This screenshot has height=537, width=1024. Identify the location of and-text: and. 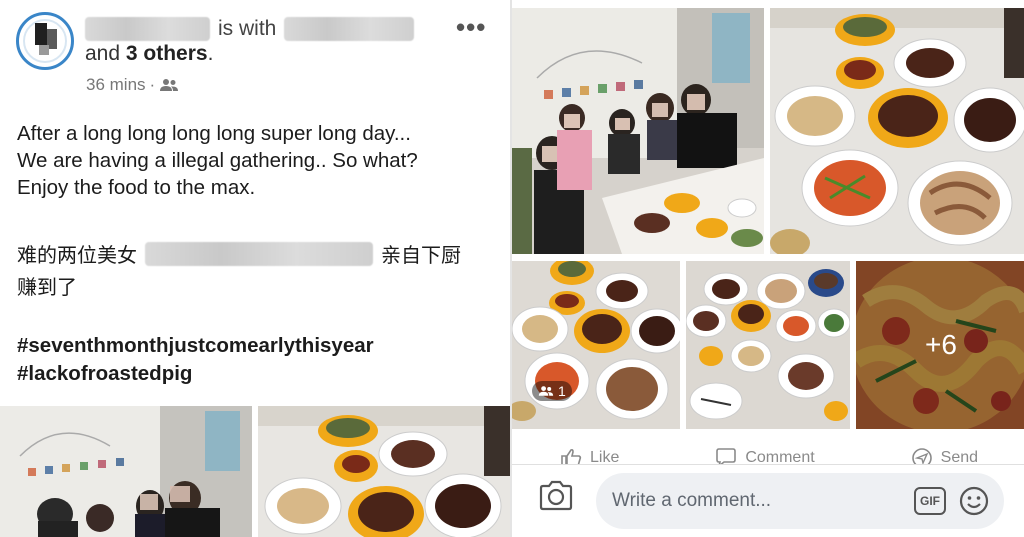
(103, 53).